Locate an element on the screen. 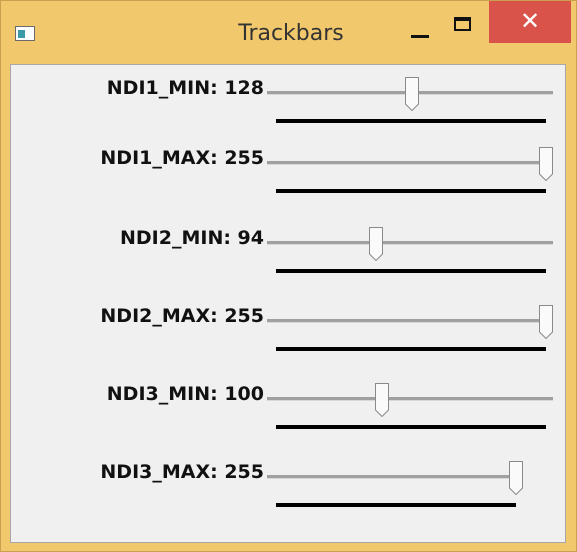 This screenshot has width=577, height=552. trackbar-row-ndi2-min: NDI2_MIN: 94 is located at coordinates (289, 256).